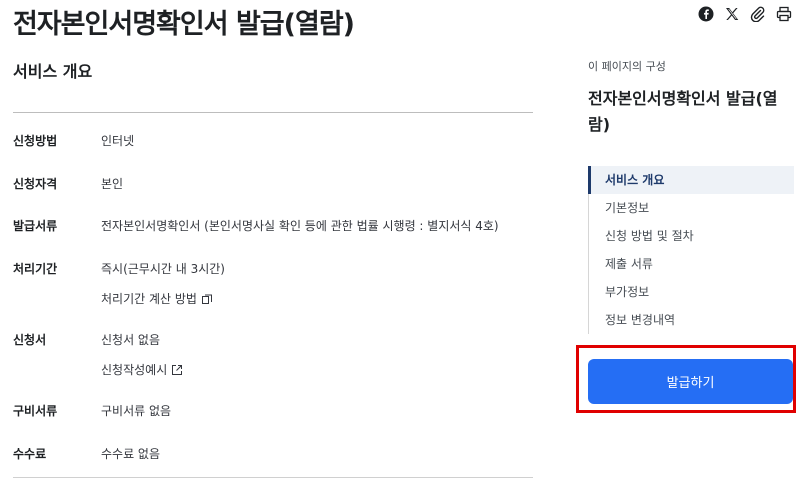 The width and height of the screenshot is (800, 485). I want to click on external-link-icon, so click(177, 369).